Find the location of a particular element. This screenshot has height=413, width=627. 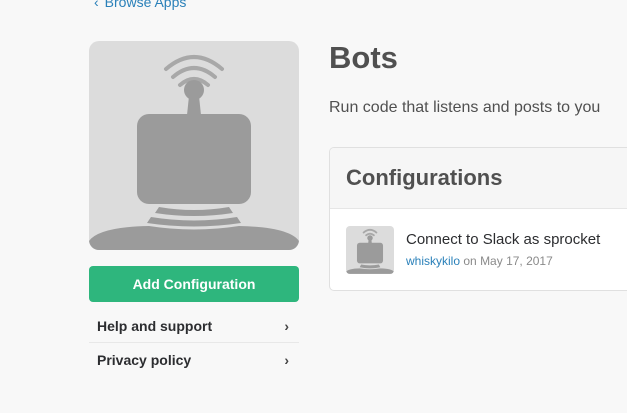

browse-apps-link: ‹ Browse Apps is located at coordinates (140, 5).